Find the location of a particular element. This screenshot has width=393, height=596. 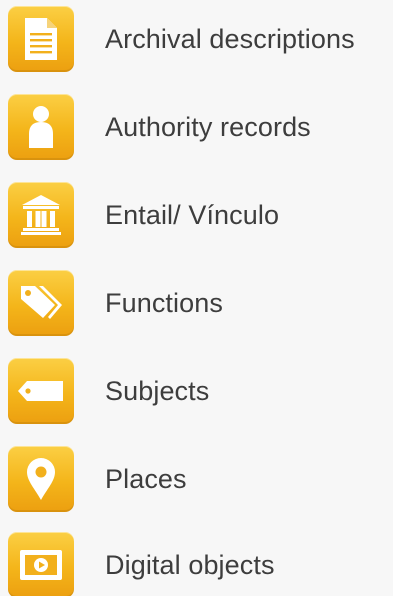

menu-item-label: Archival descriptions is located at coordinates (230, 38).